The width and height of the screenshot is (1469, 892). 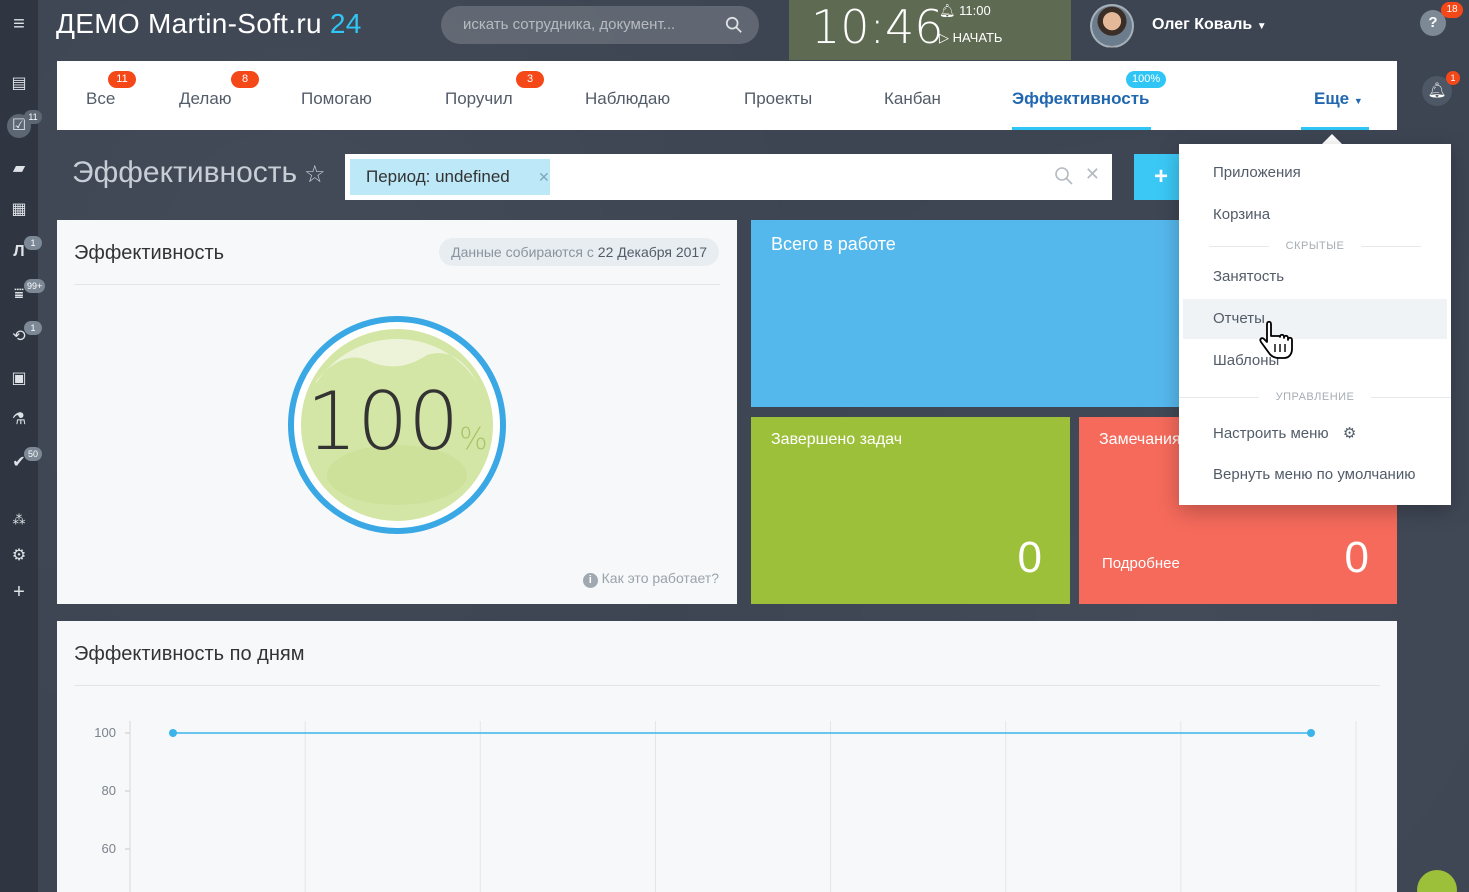 What do you see at coordinates (33, 243) in the screenshot?
I see `crm-badge: 1` at bounding box center [33, 243].